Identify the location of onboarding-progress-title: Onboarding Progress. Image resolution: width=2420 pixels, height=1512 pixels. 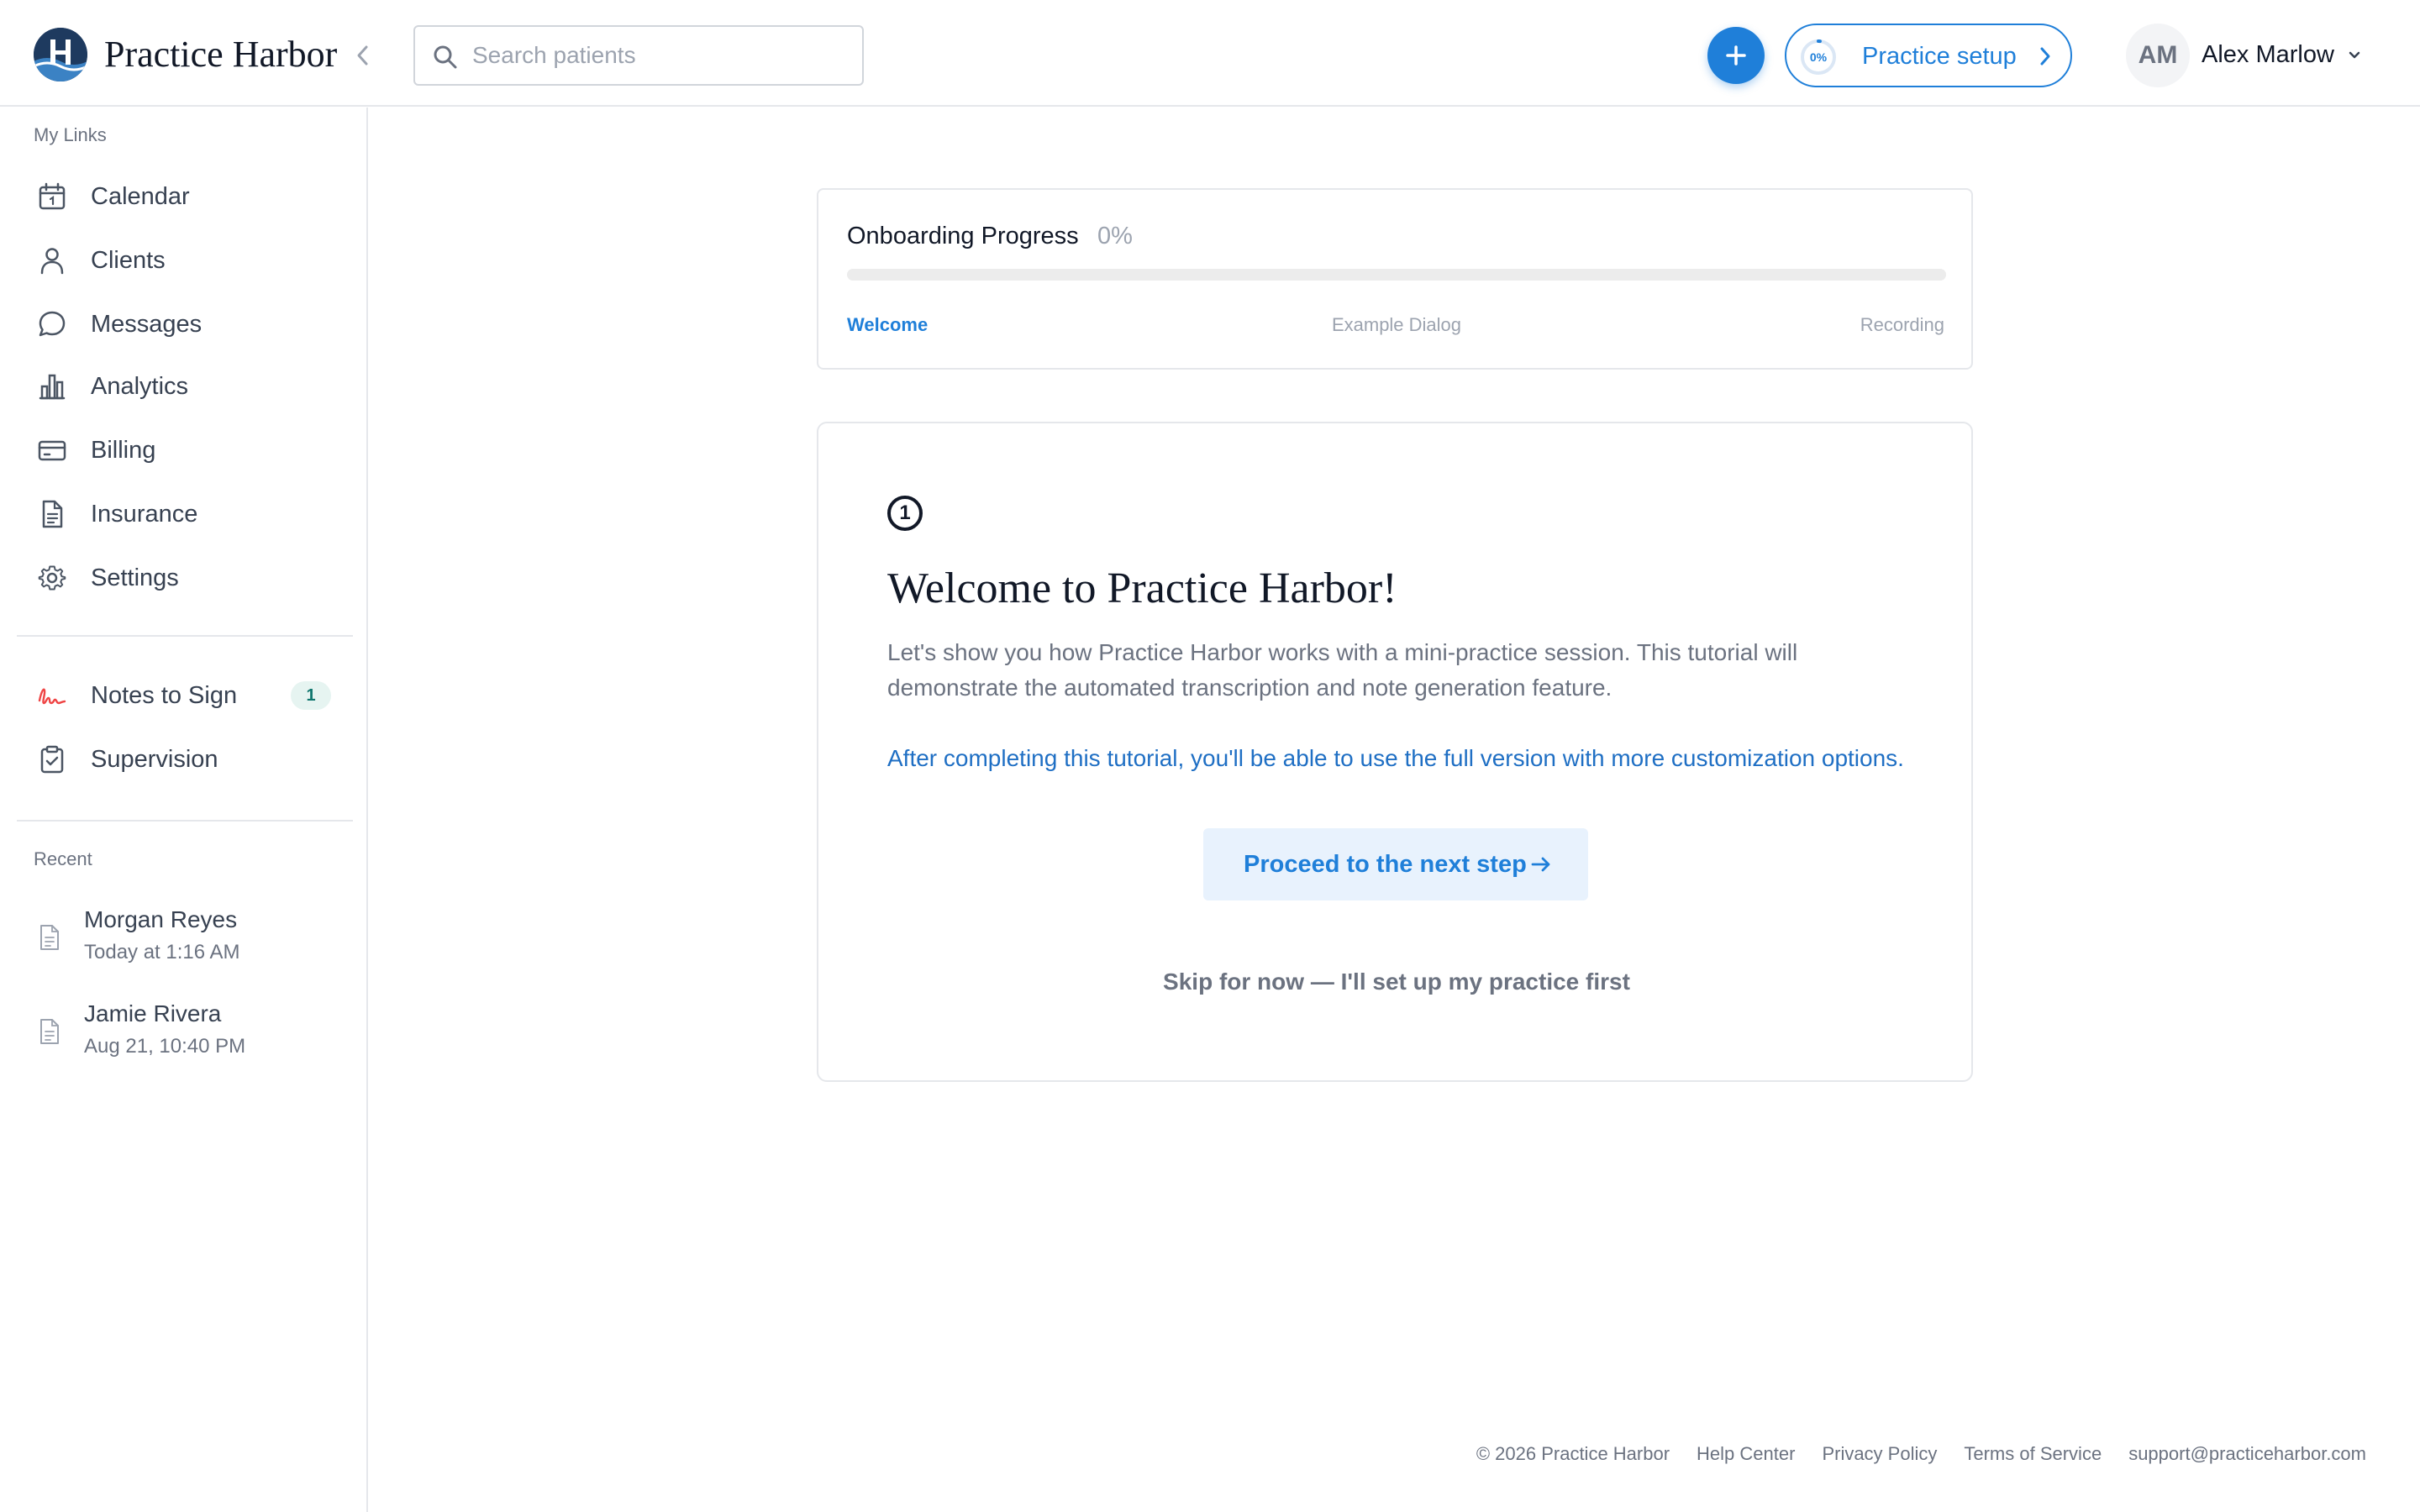
(963, 236).